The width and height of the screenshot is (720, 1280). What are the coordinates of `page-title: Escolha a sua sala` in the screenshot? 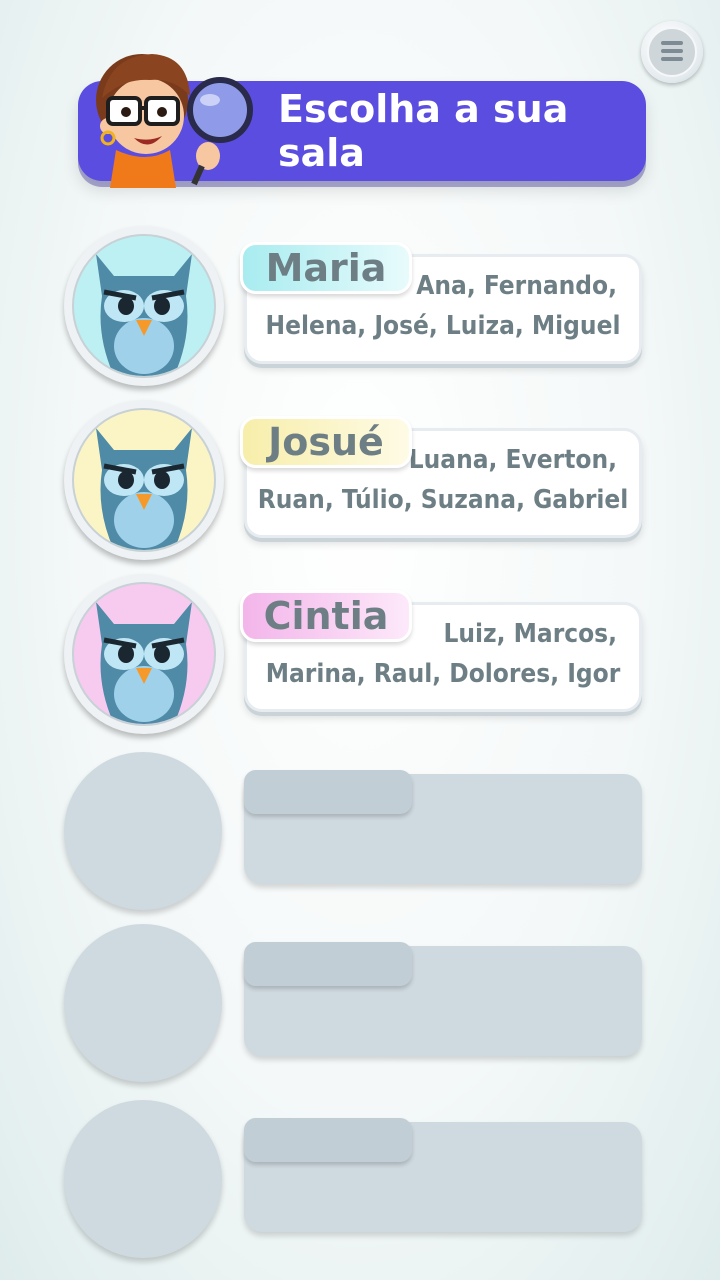 It's located at (423, 131).